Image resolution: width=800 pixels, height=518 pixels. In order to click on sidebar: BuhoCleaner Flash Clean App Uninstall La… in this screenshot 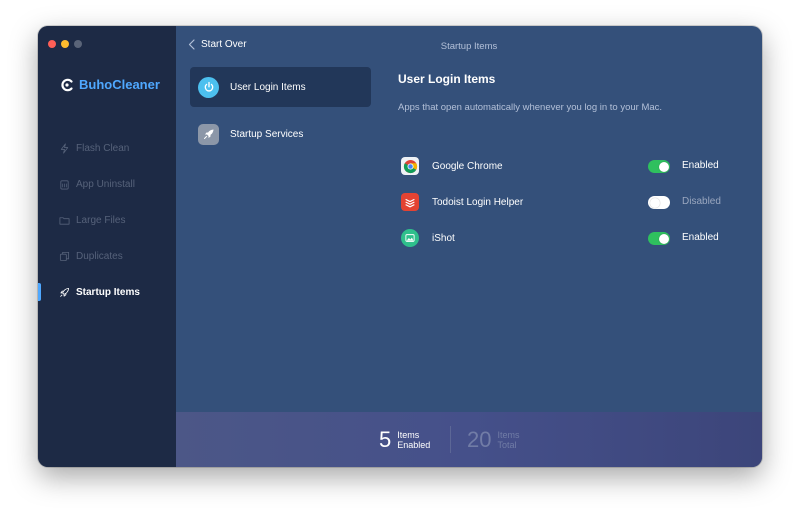, I will do `click(107, 246)`.